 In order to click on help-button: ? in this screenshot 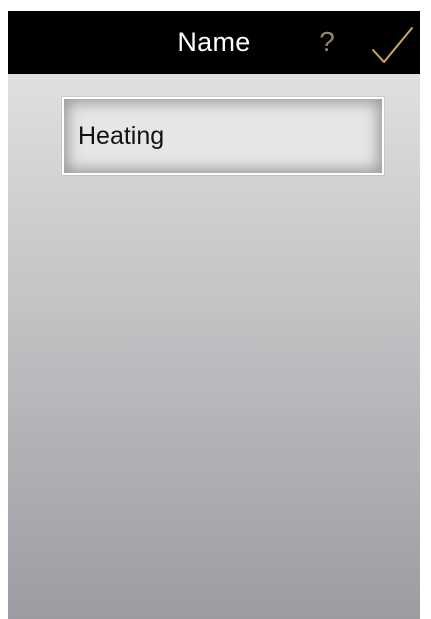, I will do `click(327, 42)`.